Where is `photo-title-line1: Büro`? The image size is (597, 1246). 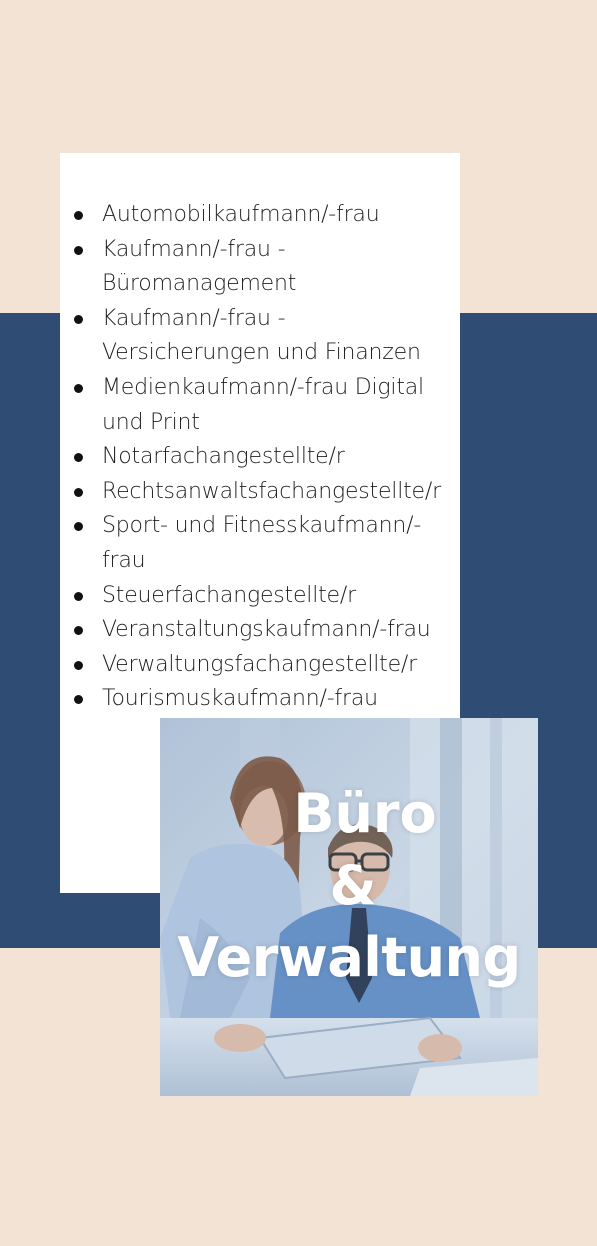
photo-title-line1: Büro is located at coordinates (365, 813).